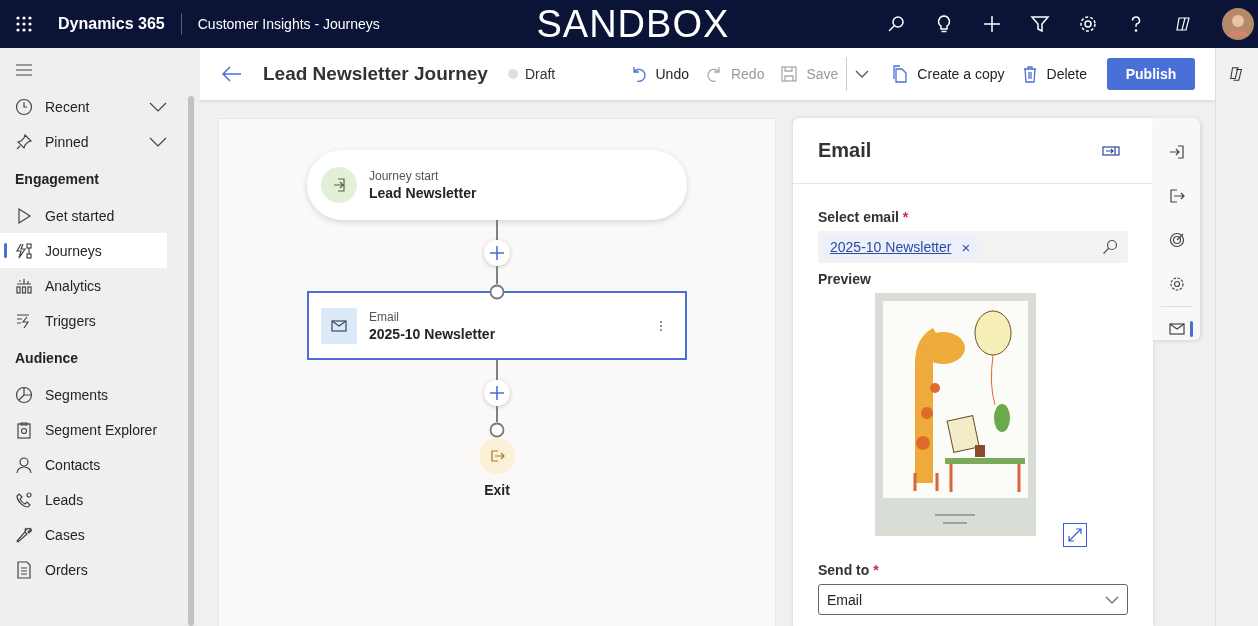 This screenshot has width=1258, height=626. I want to click on expand-preview-button, so click(1075, 535).